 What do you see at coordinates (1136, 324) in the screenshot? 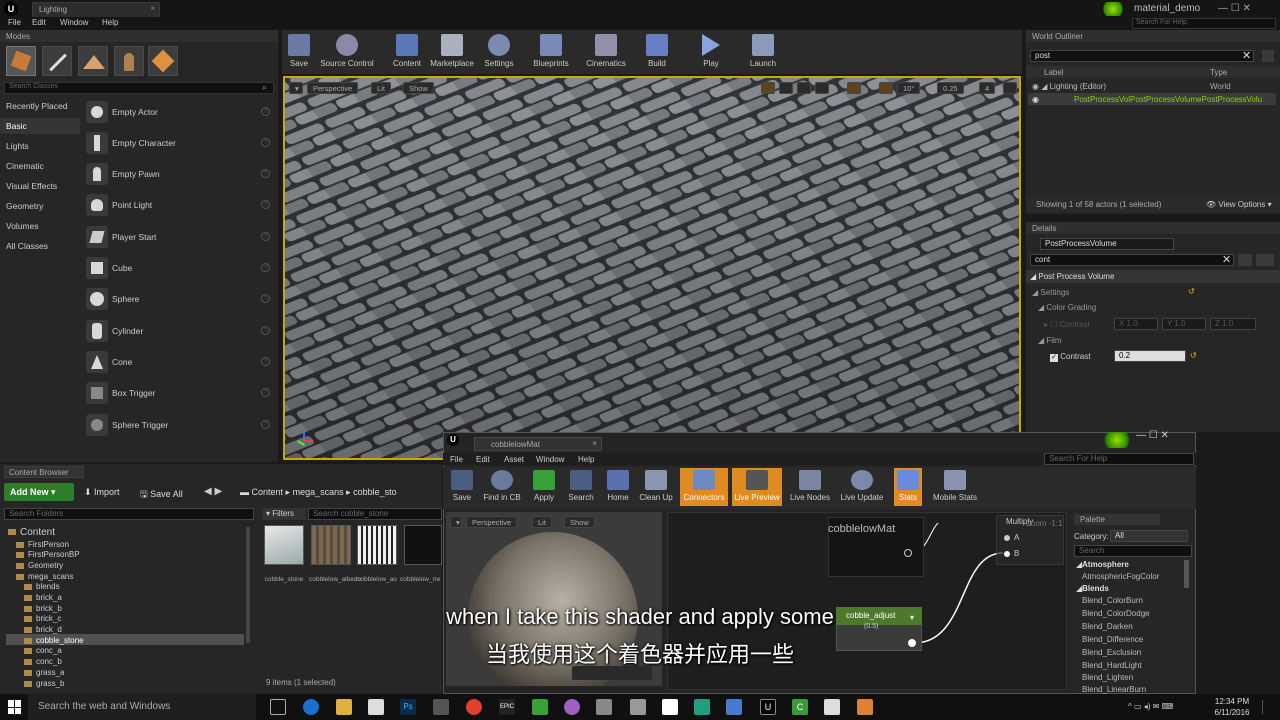
I see `contrast-x-input: X 1.0` at bounding box center [1136, 324].